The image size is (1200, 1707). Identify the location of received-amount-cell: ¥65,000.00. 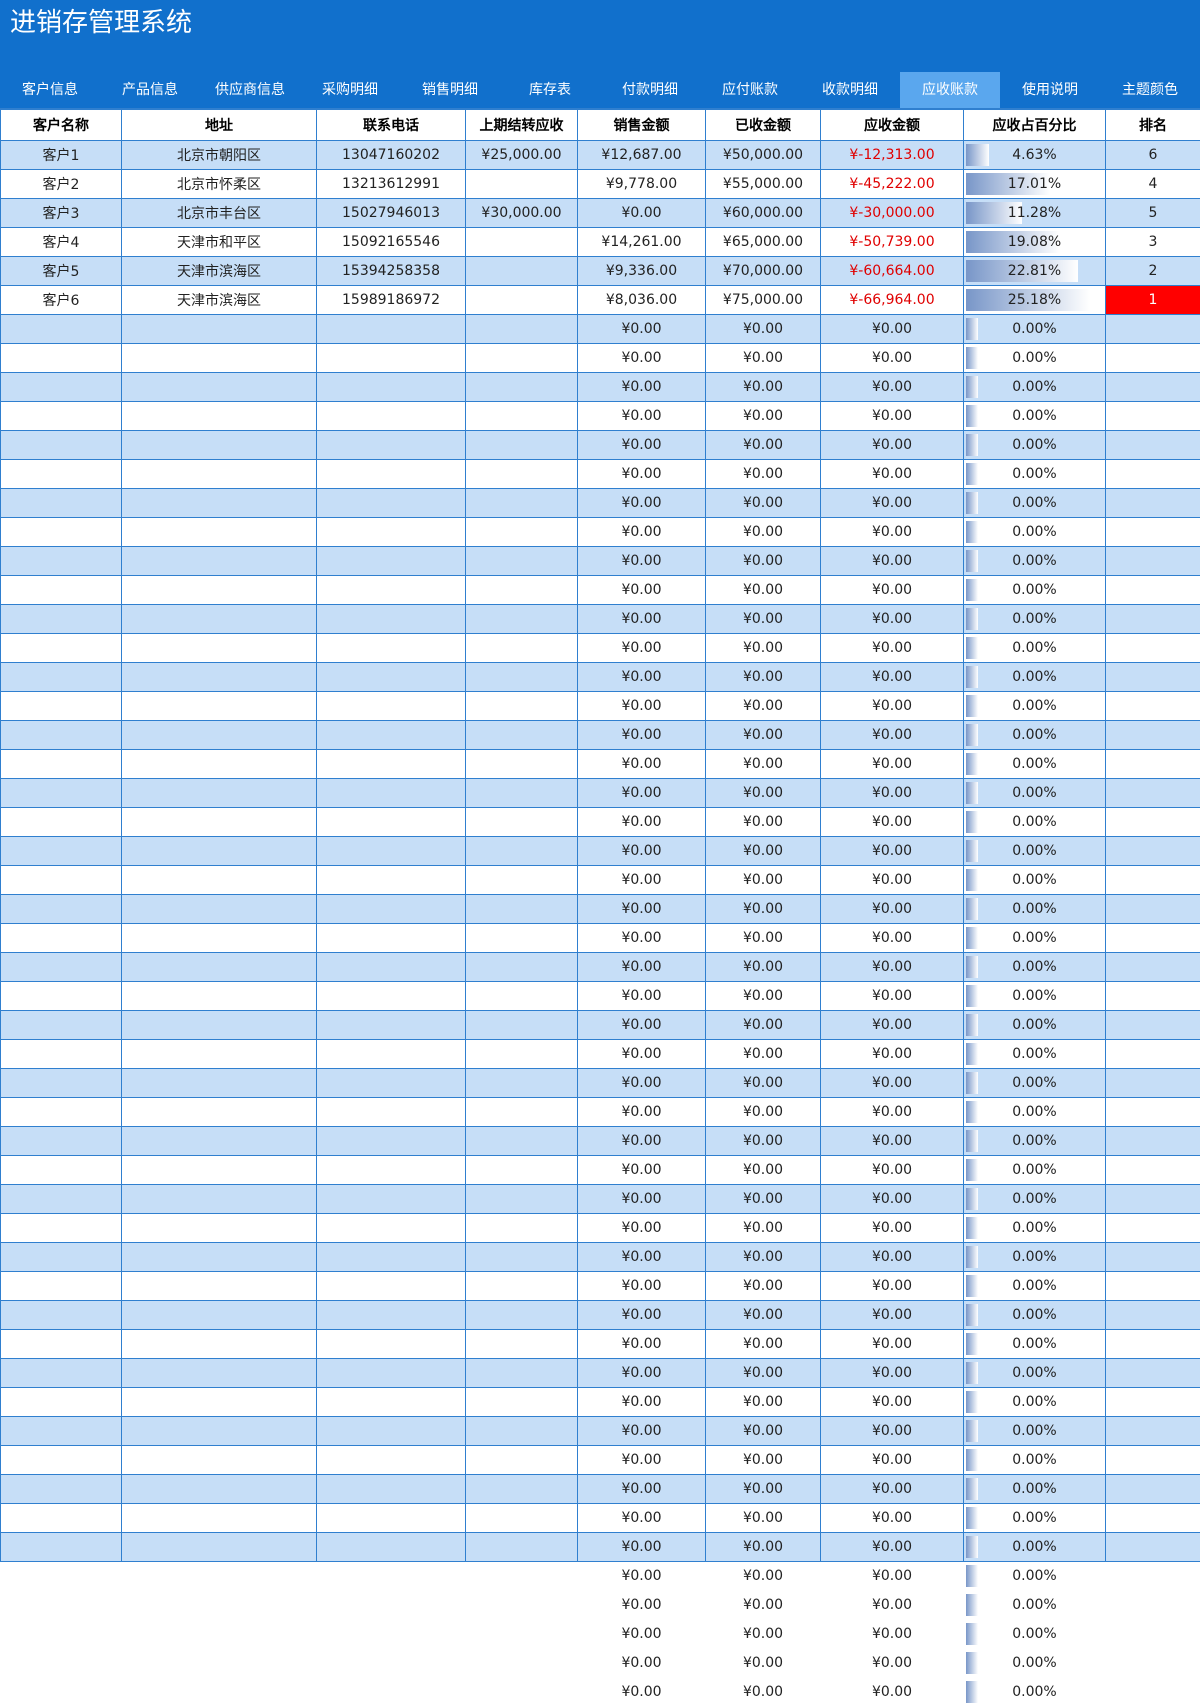
(763, 242).